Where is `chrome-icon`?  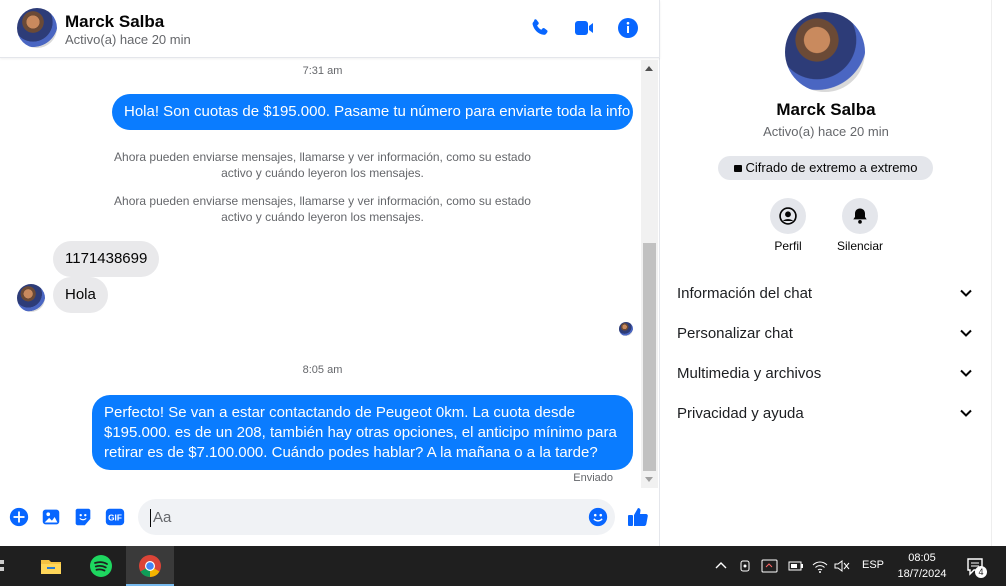 chrome-icon is located at coordinates (150, 566).